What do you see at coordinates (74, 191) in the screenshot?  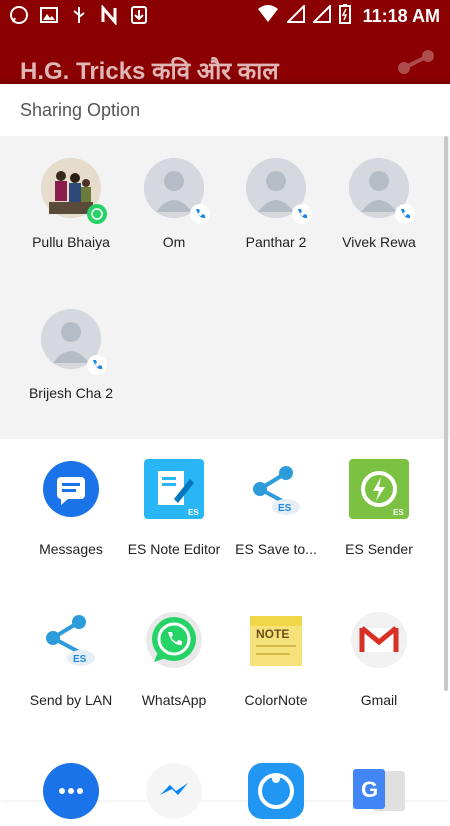 I see `avatar-photo` at bounding box center [74, 191].